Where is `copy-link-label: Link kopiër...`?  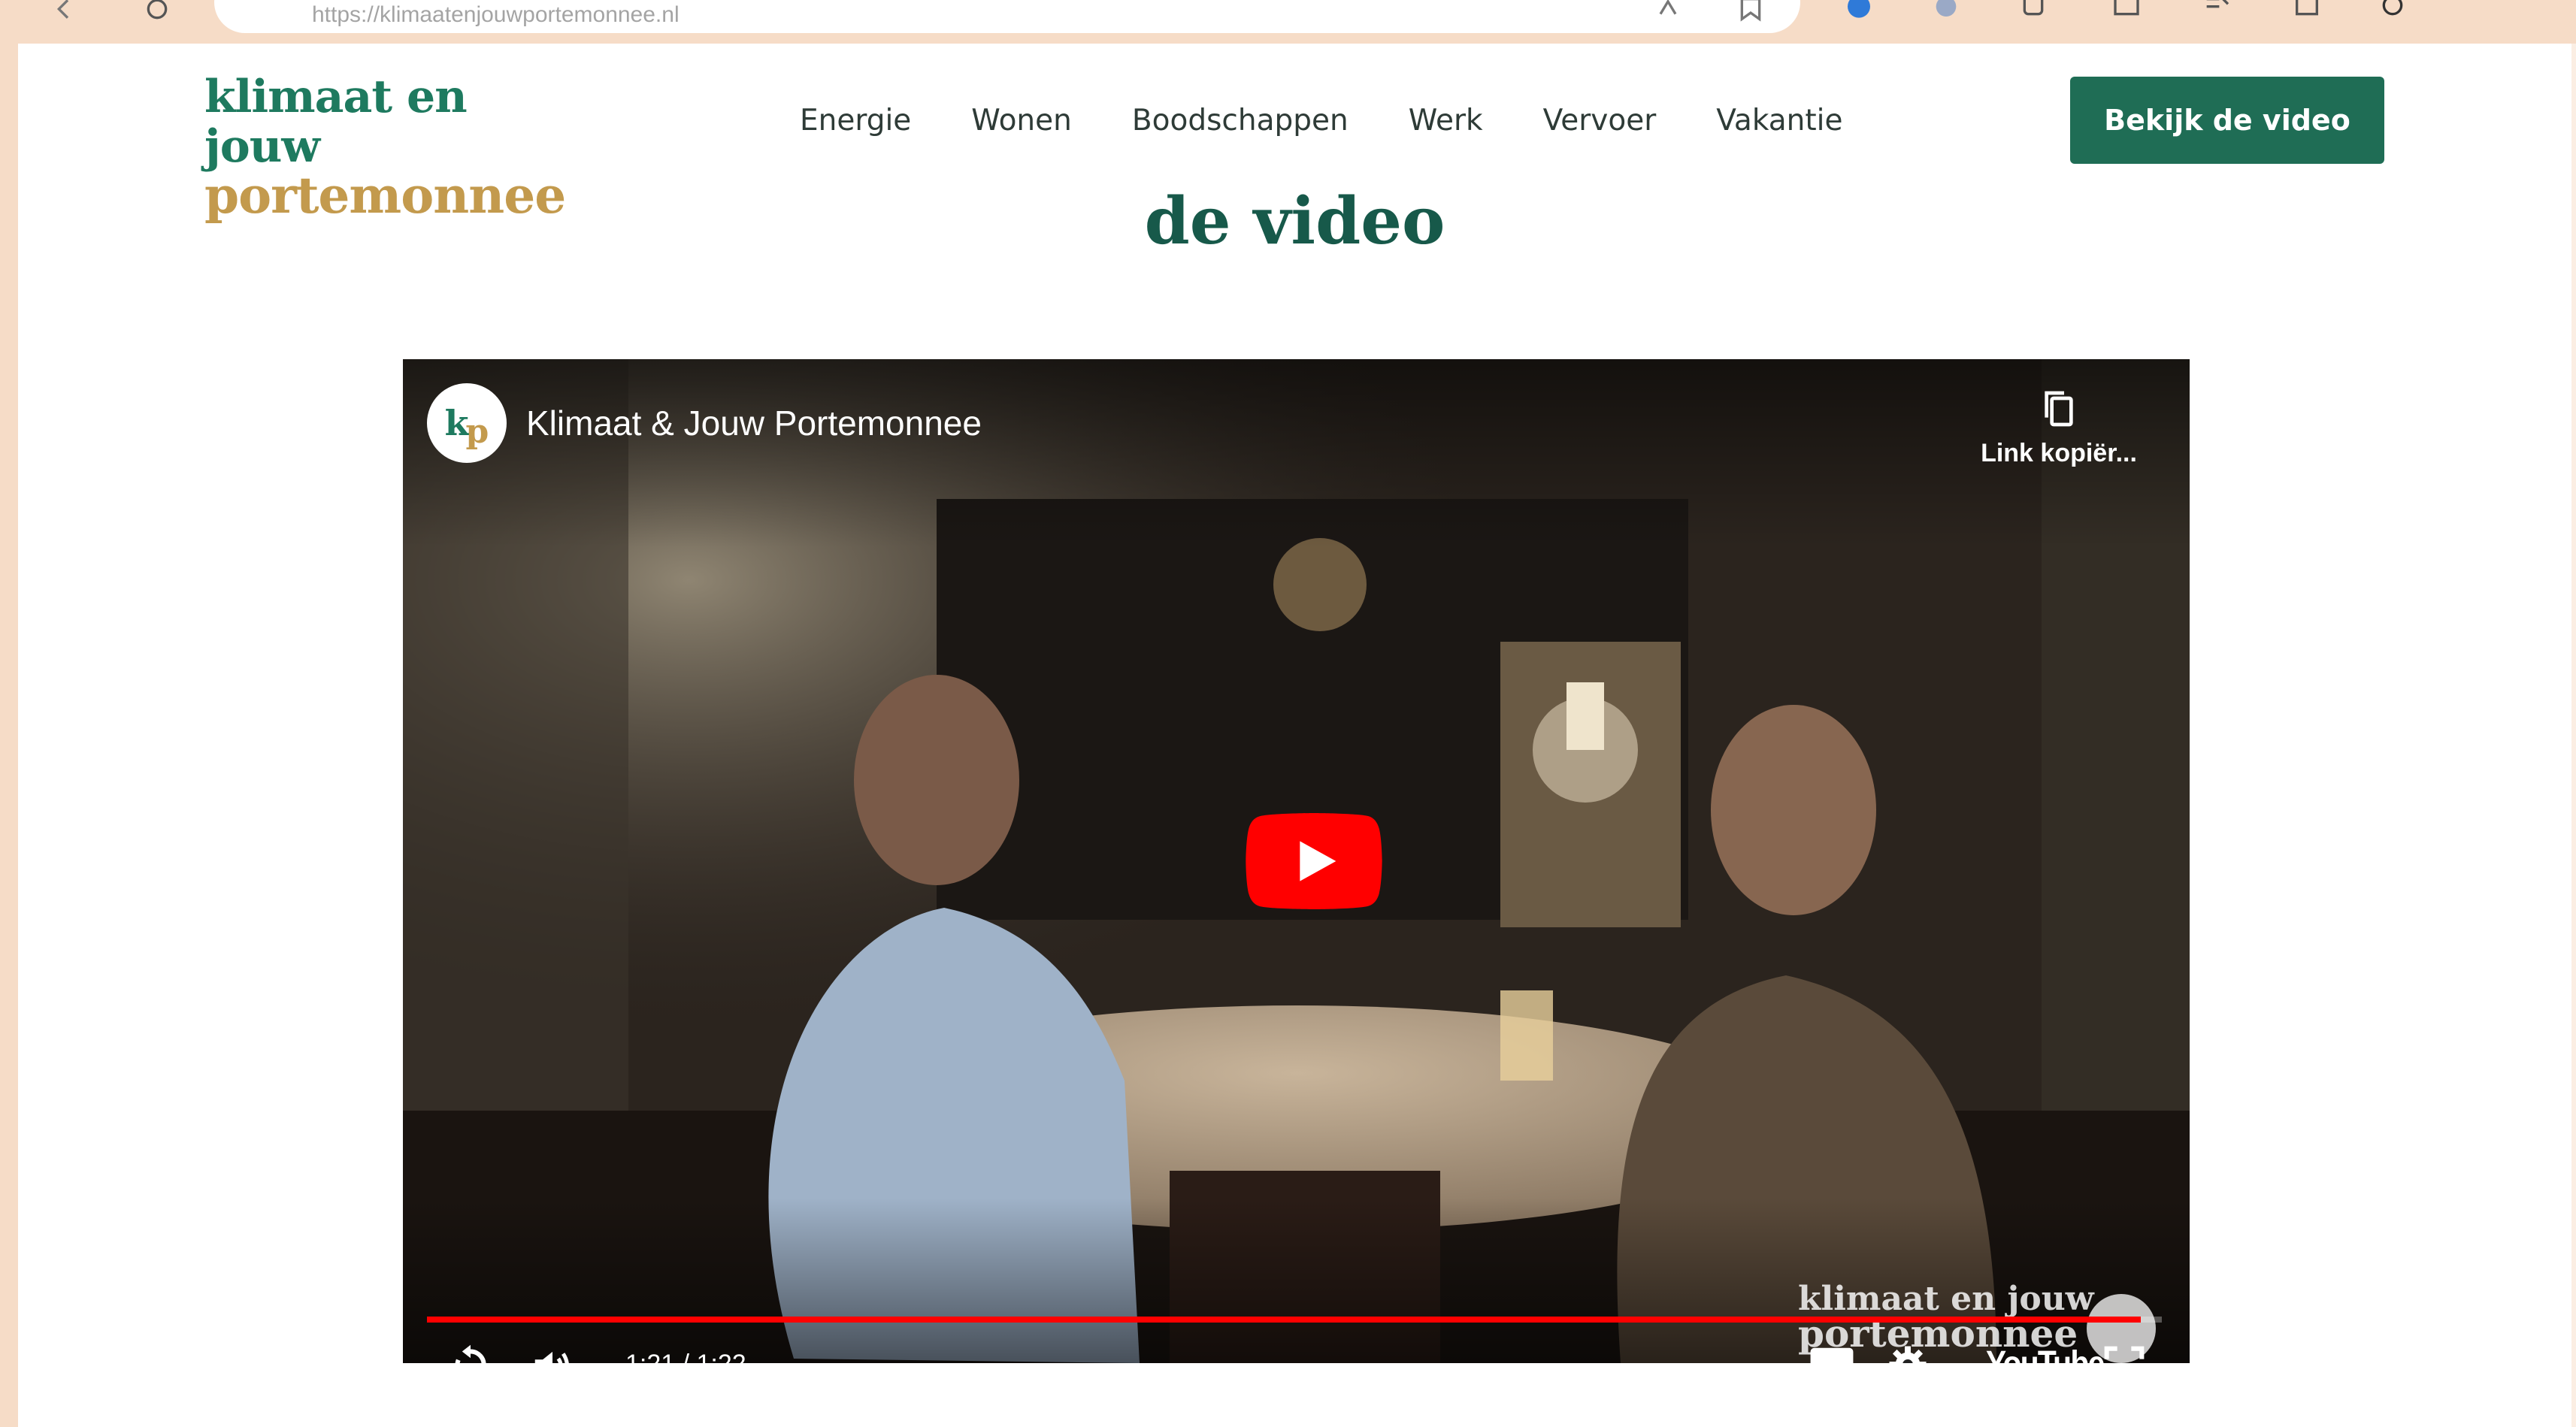
copy-link-label: Link kopiër... is located at coordinates (2059, 453).